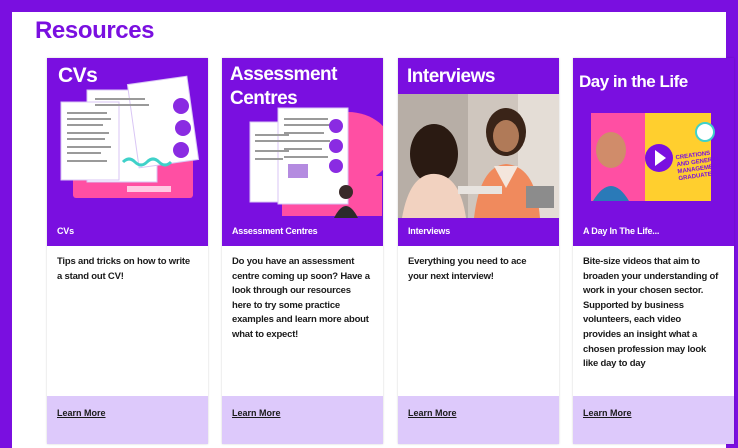  What do you see at coordinates (65, 231) in the screenshot?
I see `card-name: CVs` at bounding box center [65, 231].